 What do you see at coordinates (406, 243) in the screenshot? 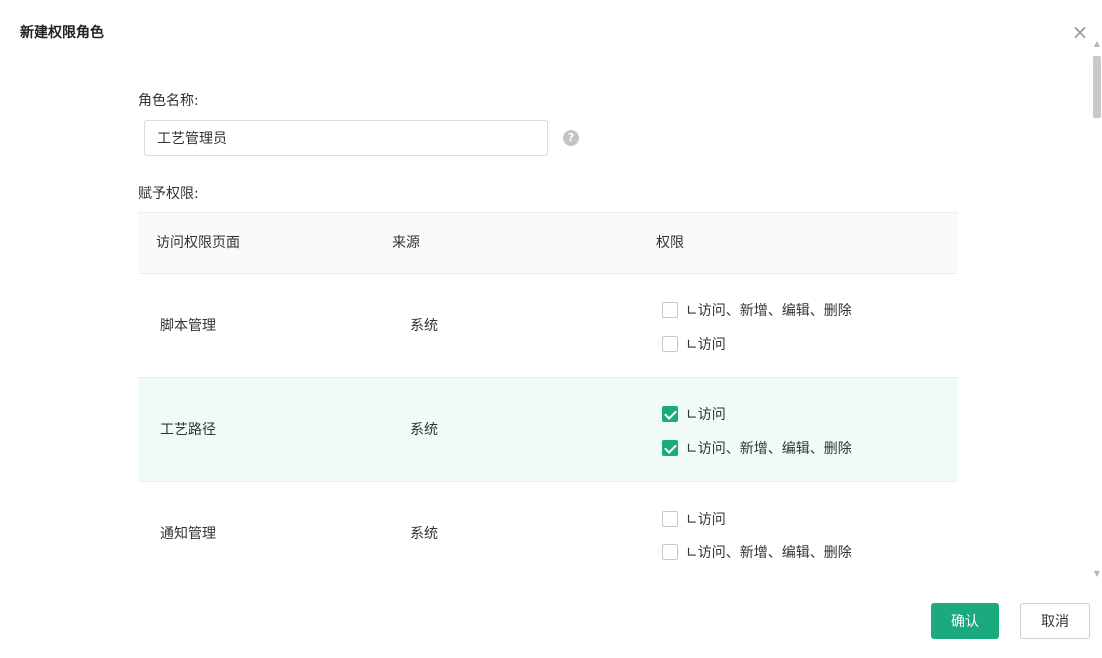
I see `header-source: 来源` at bounding box center [406, 243].